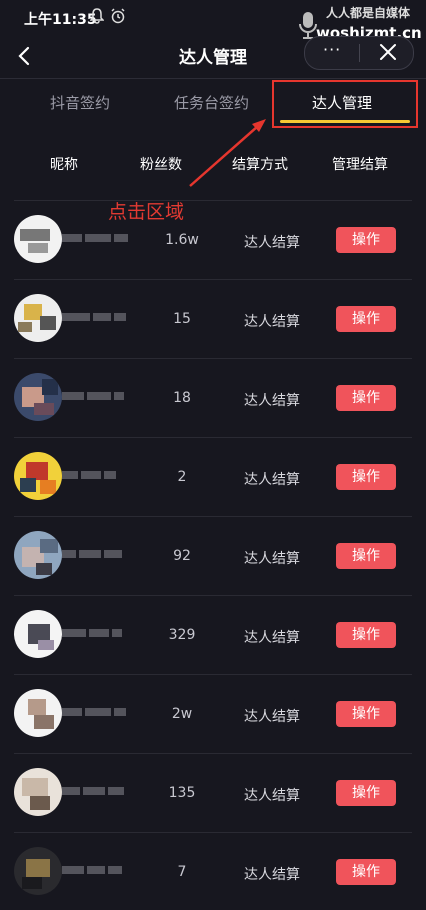 Image resolution: width=426 pixels, height=910 pixels. I want to click on fans-count: 329, so click(182, 635).